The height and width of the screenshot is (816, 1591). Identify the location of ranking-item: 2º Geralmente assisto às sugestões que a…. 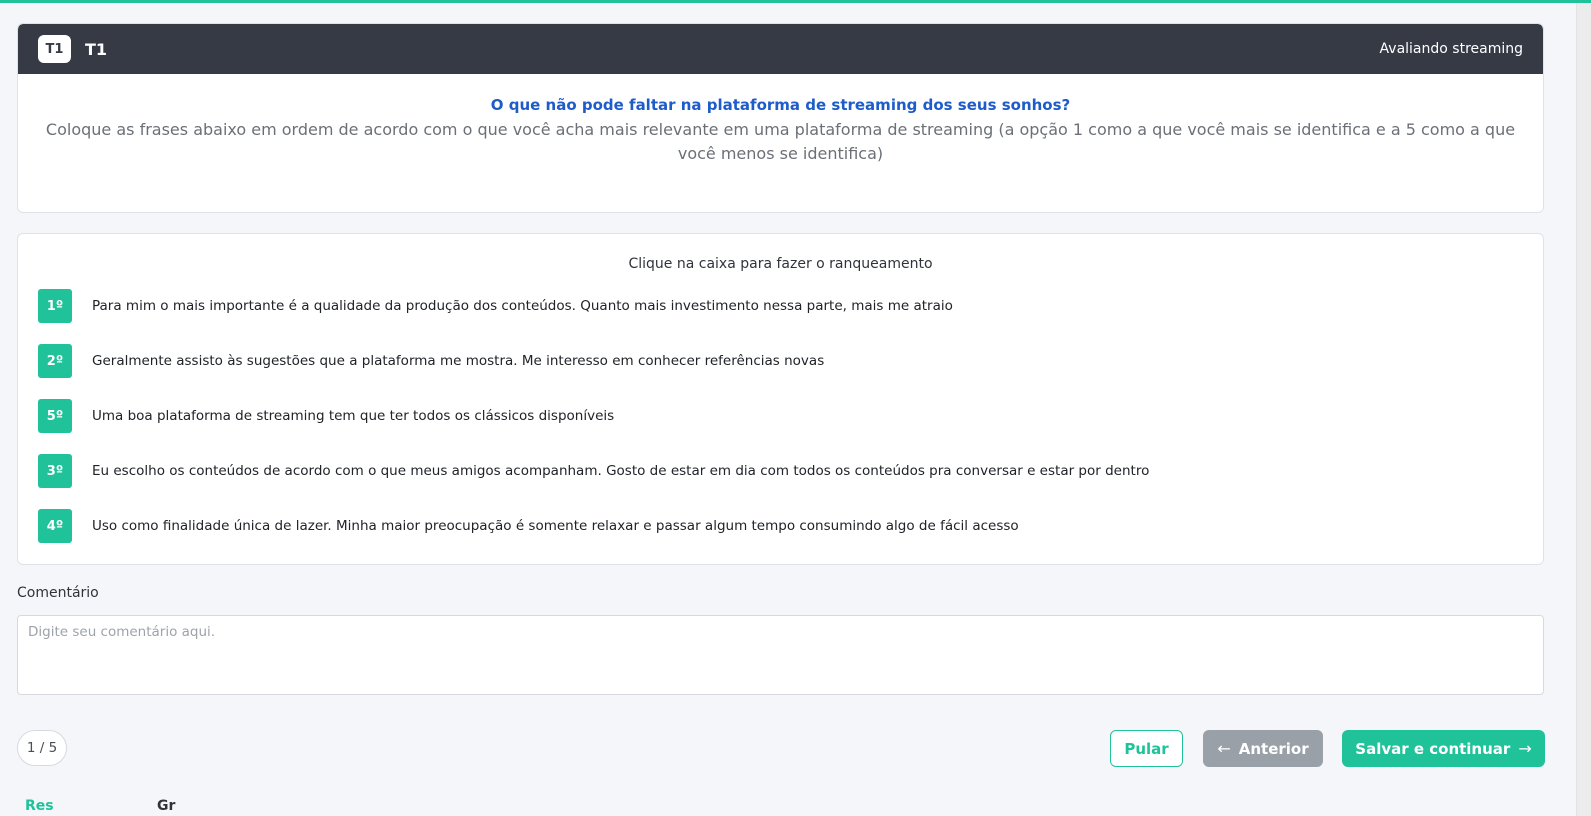
(780, 361).